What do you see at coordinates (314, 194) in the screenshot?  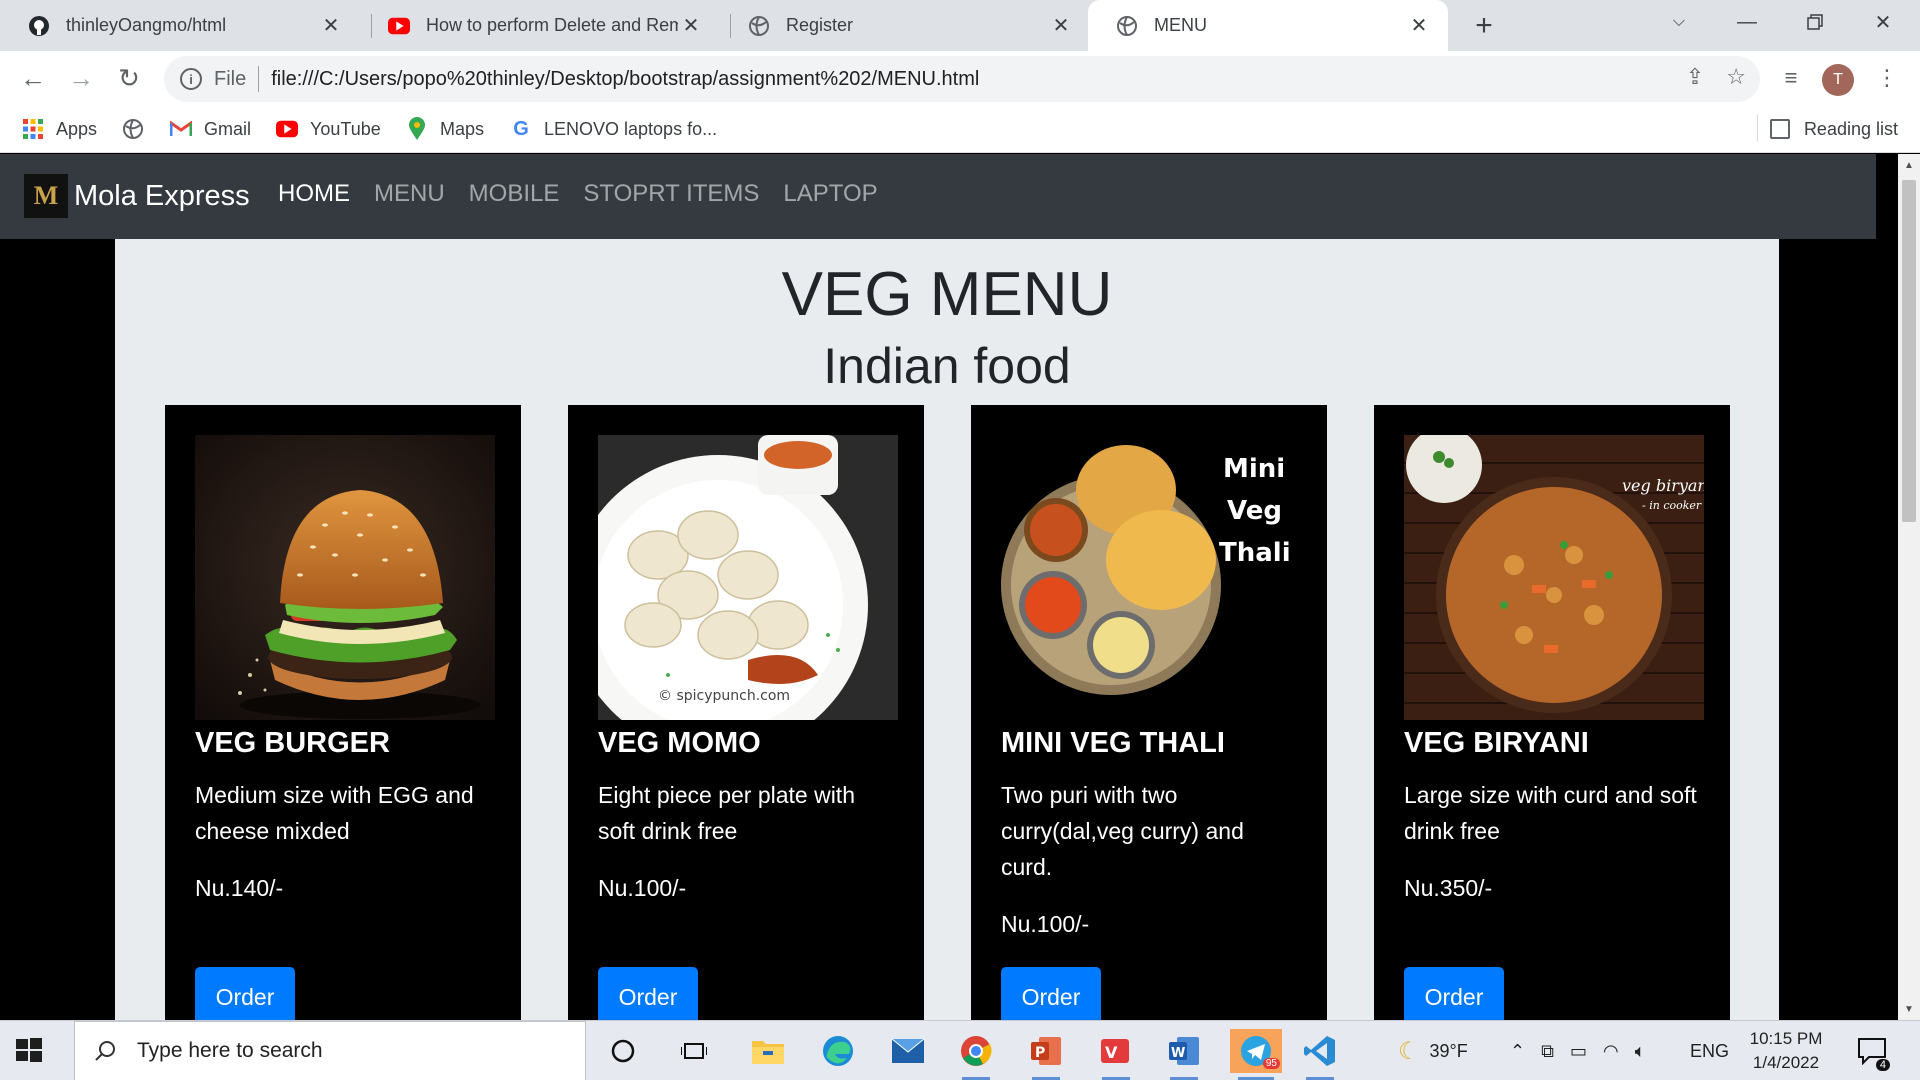 I see `nav-link-home: HOME` at bounding box center [314, 194].